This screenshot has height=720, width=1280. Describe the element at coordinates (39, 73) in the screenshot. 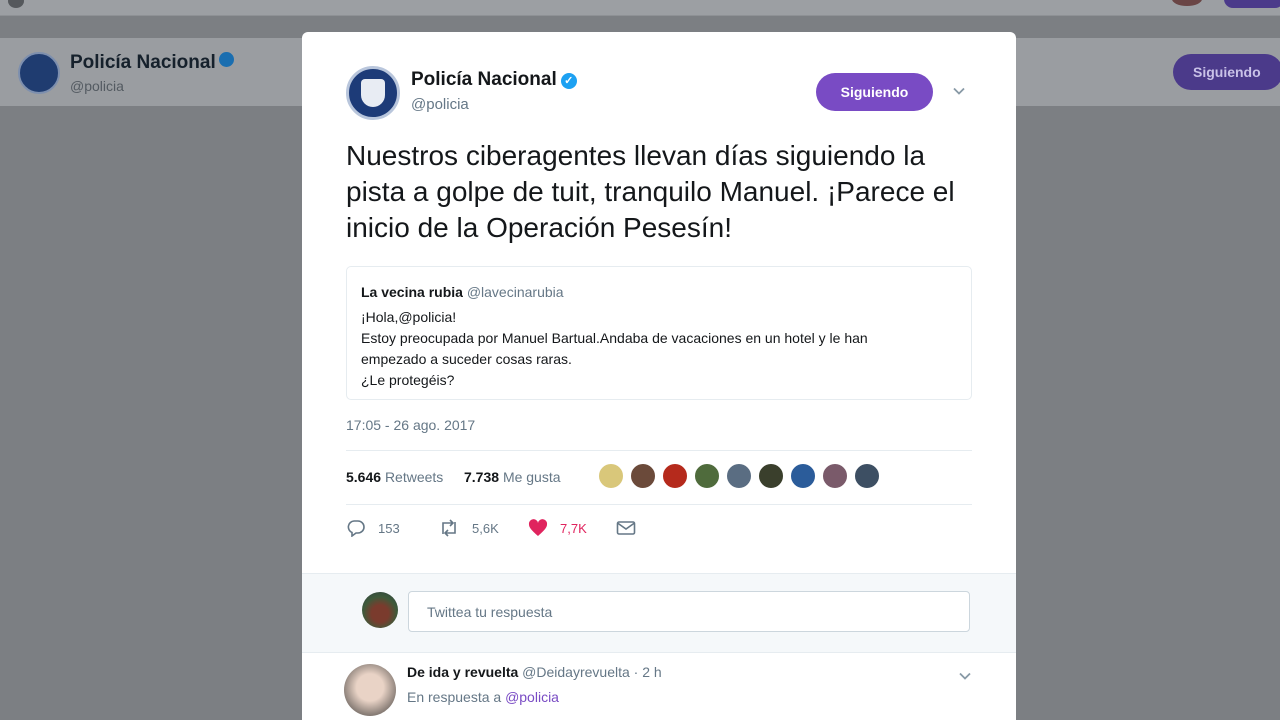

I see `background-avatar` at that location.